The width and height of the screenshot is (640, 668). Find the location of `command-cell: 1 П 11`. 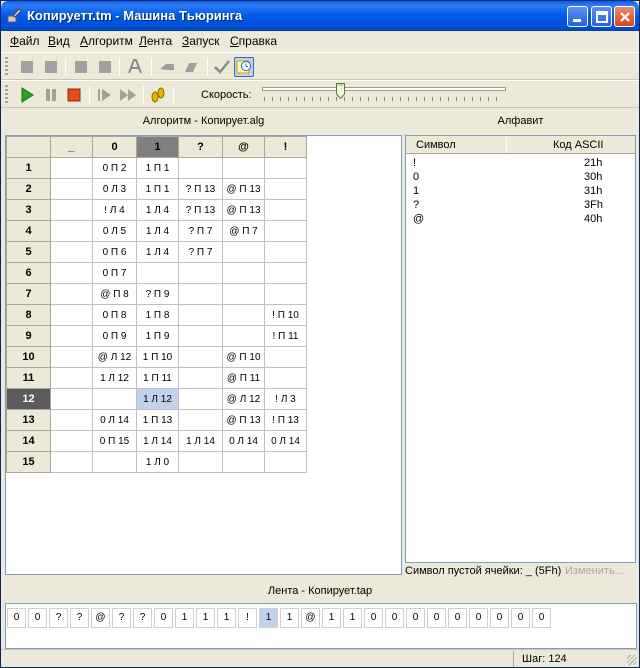

command-cell: 1 П 11 is located at coordinates (157, 378).